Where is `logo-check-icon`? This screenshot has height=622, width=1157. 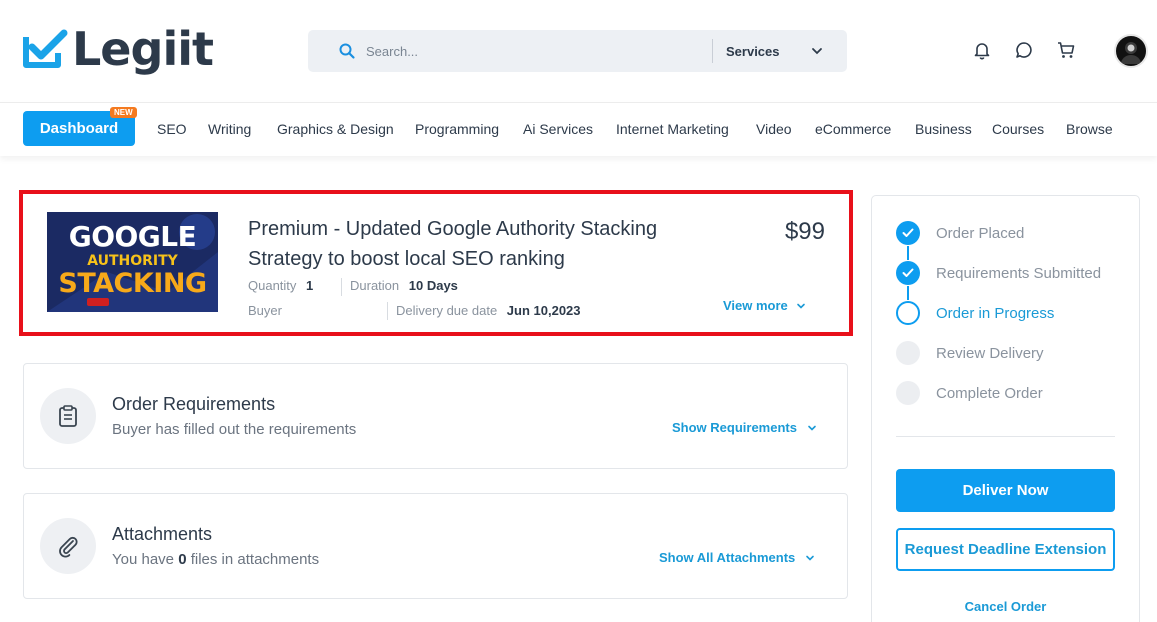
logo-check-icon is located at coordinates (46, 49).